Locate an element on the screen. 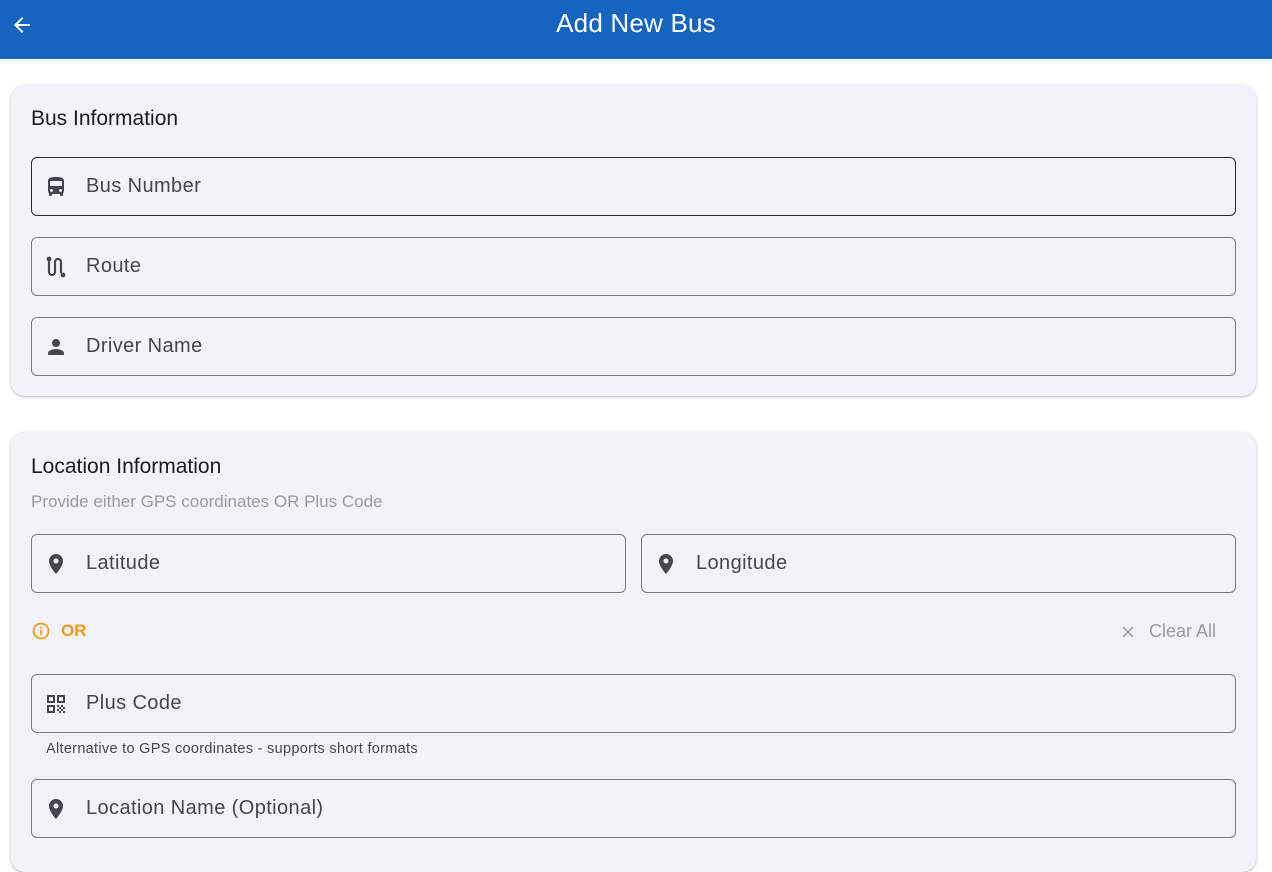 Image resolution: width=1272 pixels, height=872 pixels. route-field is located at coordinates (633, 266).